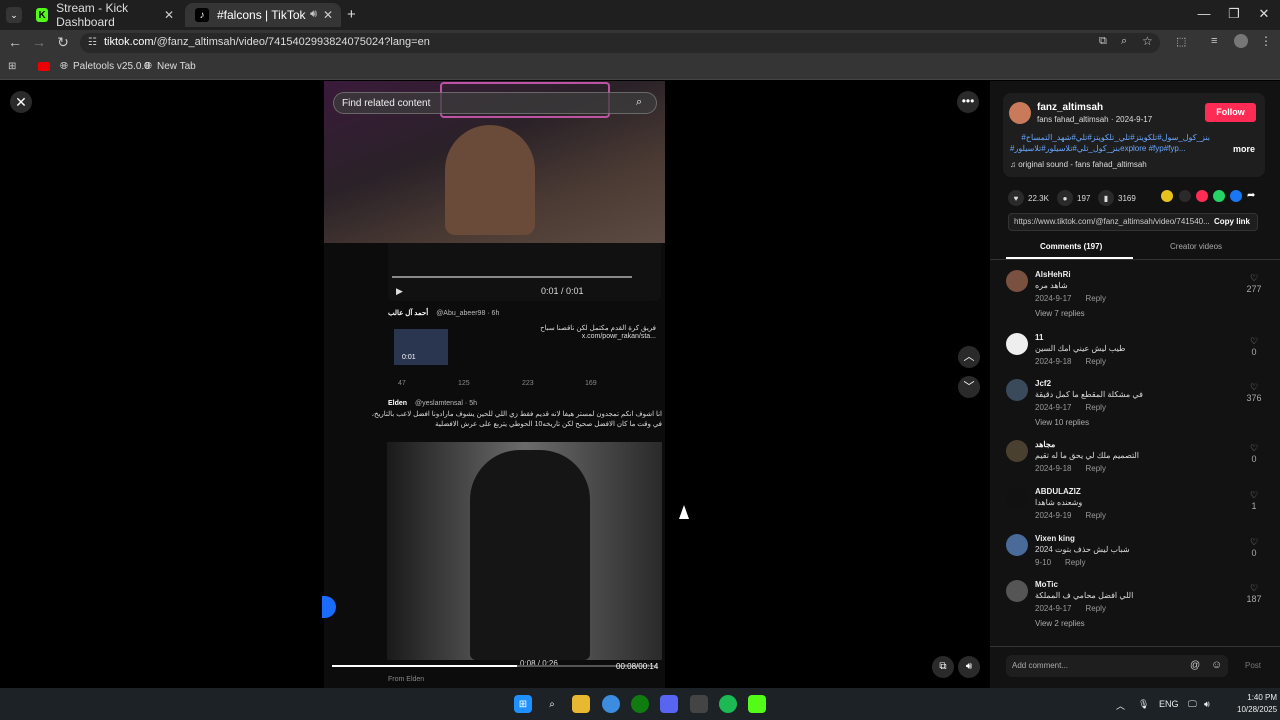 The image size is (1280, 720). What do you see at coordinates (1181, 41) in the screenshot?
I see `extensions-icon: ⬚` at bounding box center [1181, 41].